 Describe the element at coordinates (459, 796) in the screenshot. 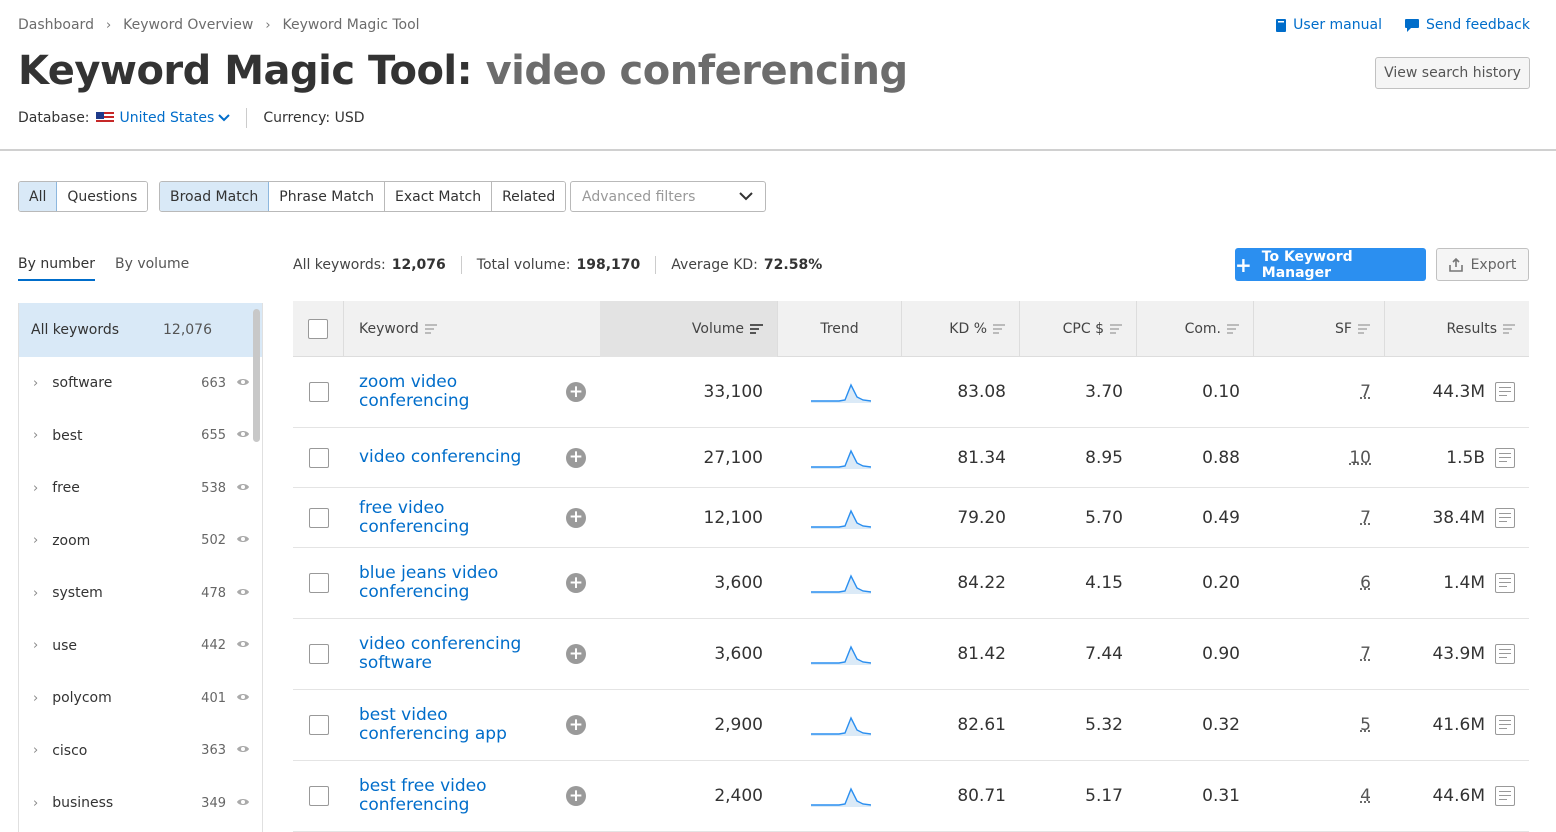

I see `keyword-link: best free video conferencing` at that location.